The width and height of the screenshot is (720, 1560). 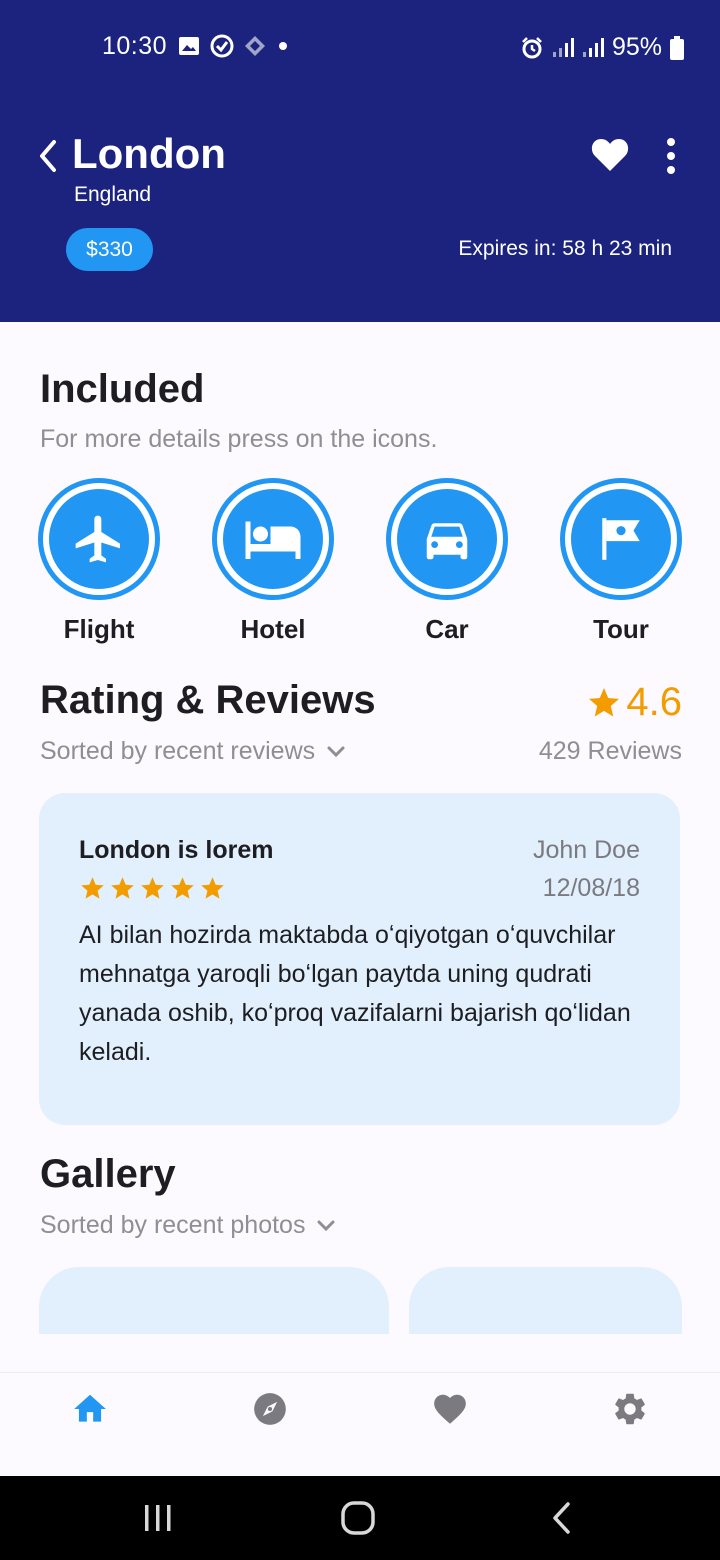 I want to click on review-title: London is lorem, so click(x=176, y=850).